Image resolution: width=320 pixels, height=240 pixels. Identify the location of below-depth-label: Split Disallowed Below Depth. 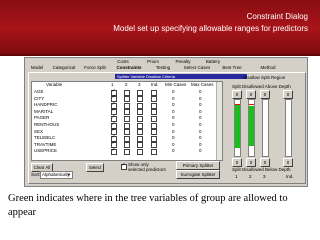
(261, 169).